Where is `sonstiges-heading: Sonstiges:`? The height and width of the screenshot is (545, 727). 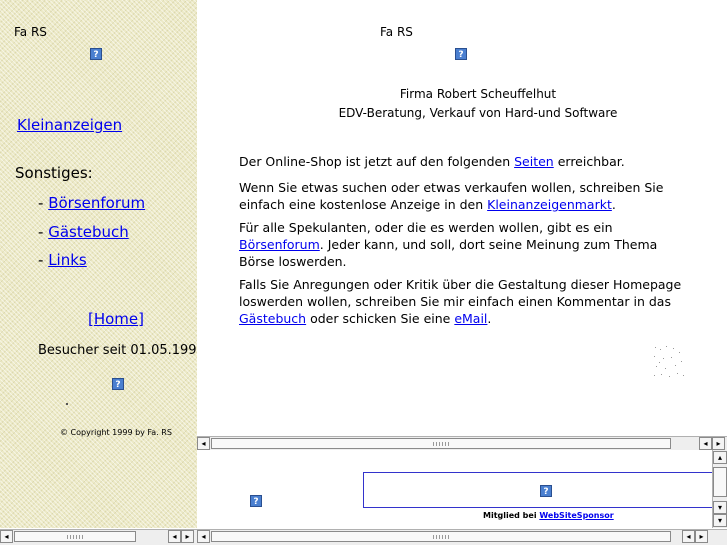
sonstiges-heading: Sonstiges: is located at coordinates (54, 173).